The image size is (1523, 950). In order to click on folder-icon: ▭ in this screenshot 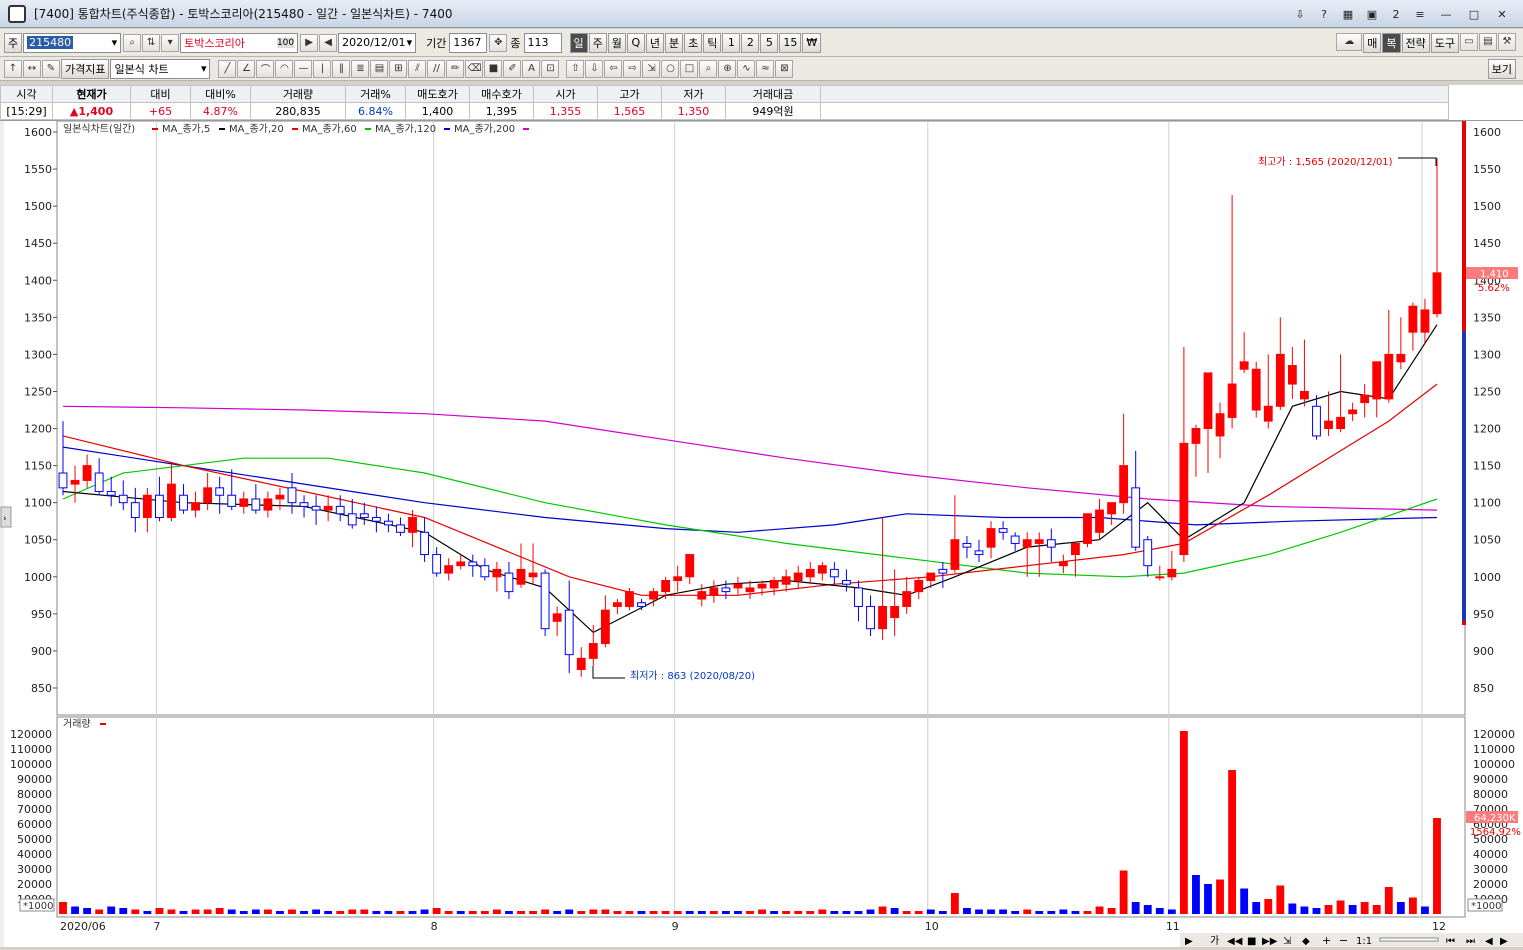, I will do `click(1469, 41)`.